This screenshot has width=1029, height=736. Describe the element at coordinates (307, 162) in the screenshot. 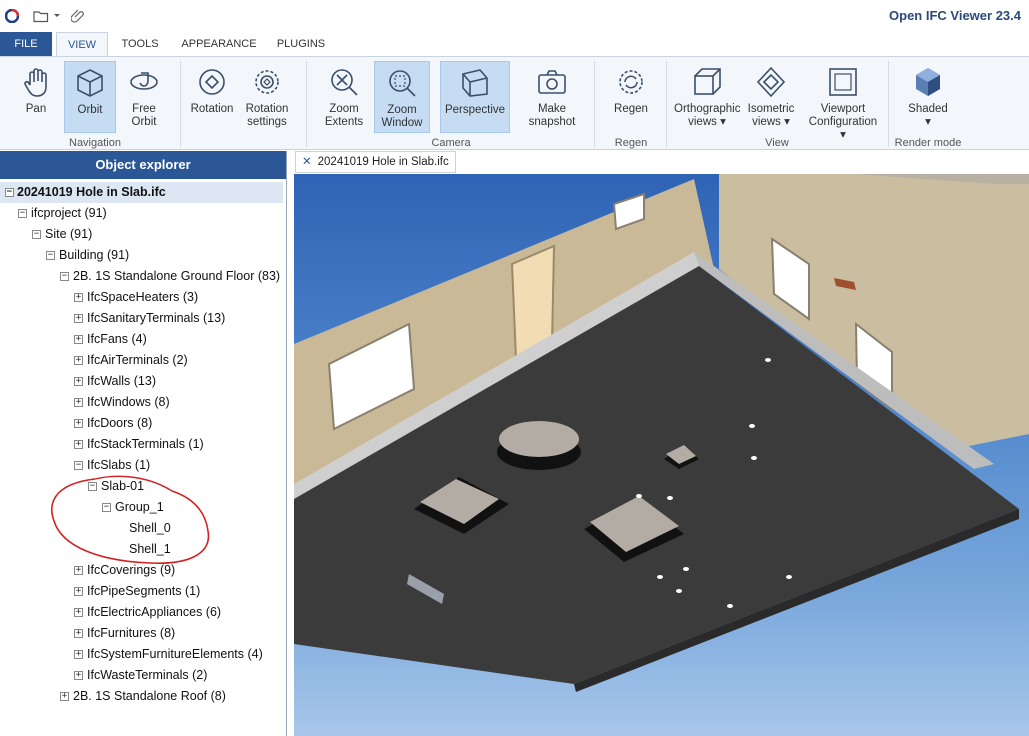

I see `close-icon: ✕` at that location.